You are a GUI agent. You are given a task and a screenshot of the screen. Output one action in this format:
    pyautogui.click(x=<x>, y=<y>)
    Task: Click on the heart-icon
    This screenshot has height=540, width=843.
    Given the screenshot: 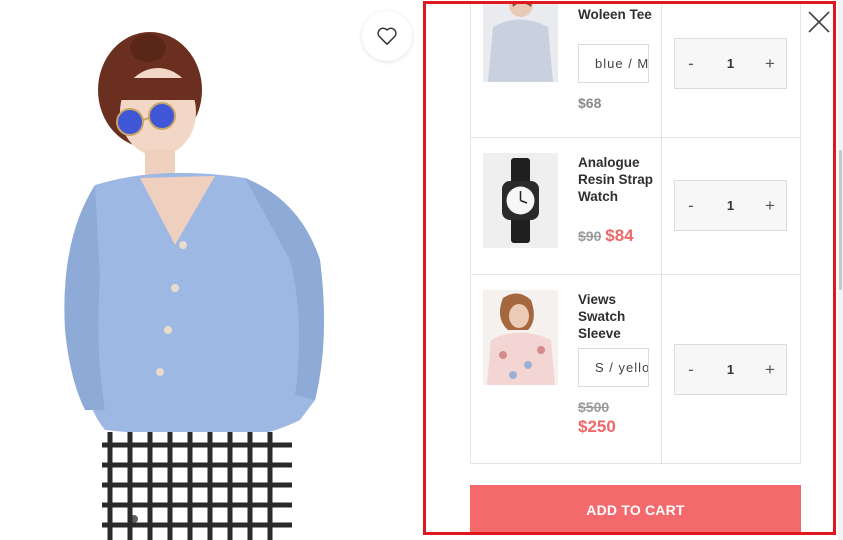 What is the action you would take?
    pyautogui.click(x=387, y=36)
    